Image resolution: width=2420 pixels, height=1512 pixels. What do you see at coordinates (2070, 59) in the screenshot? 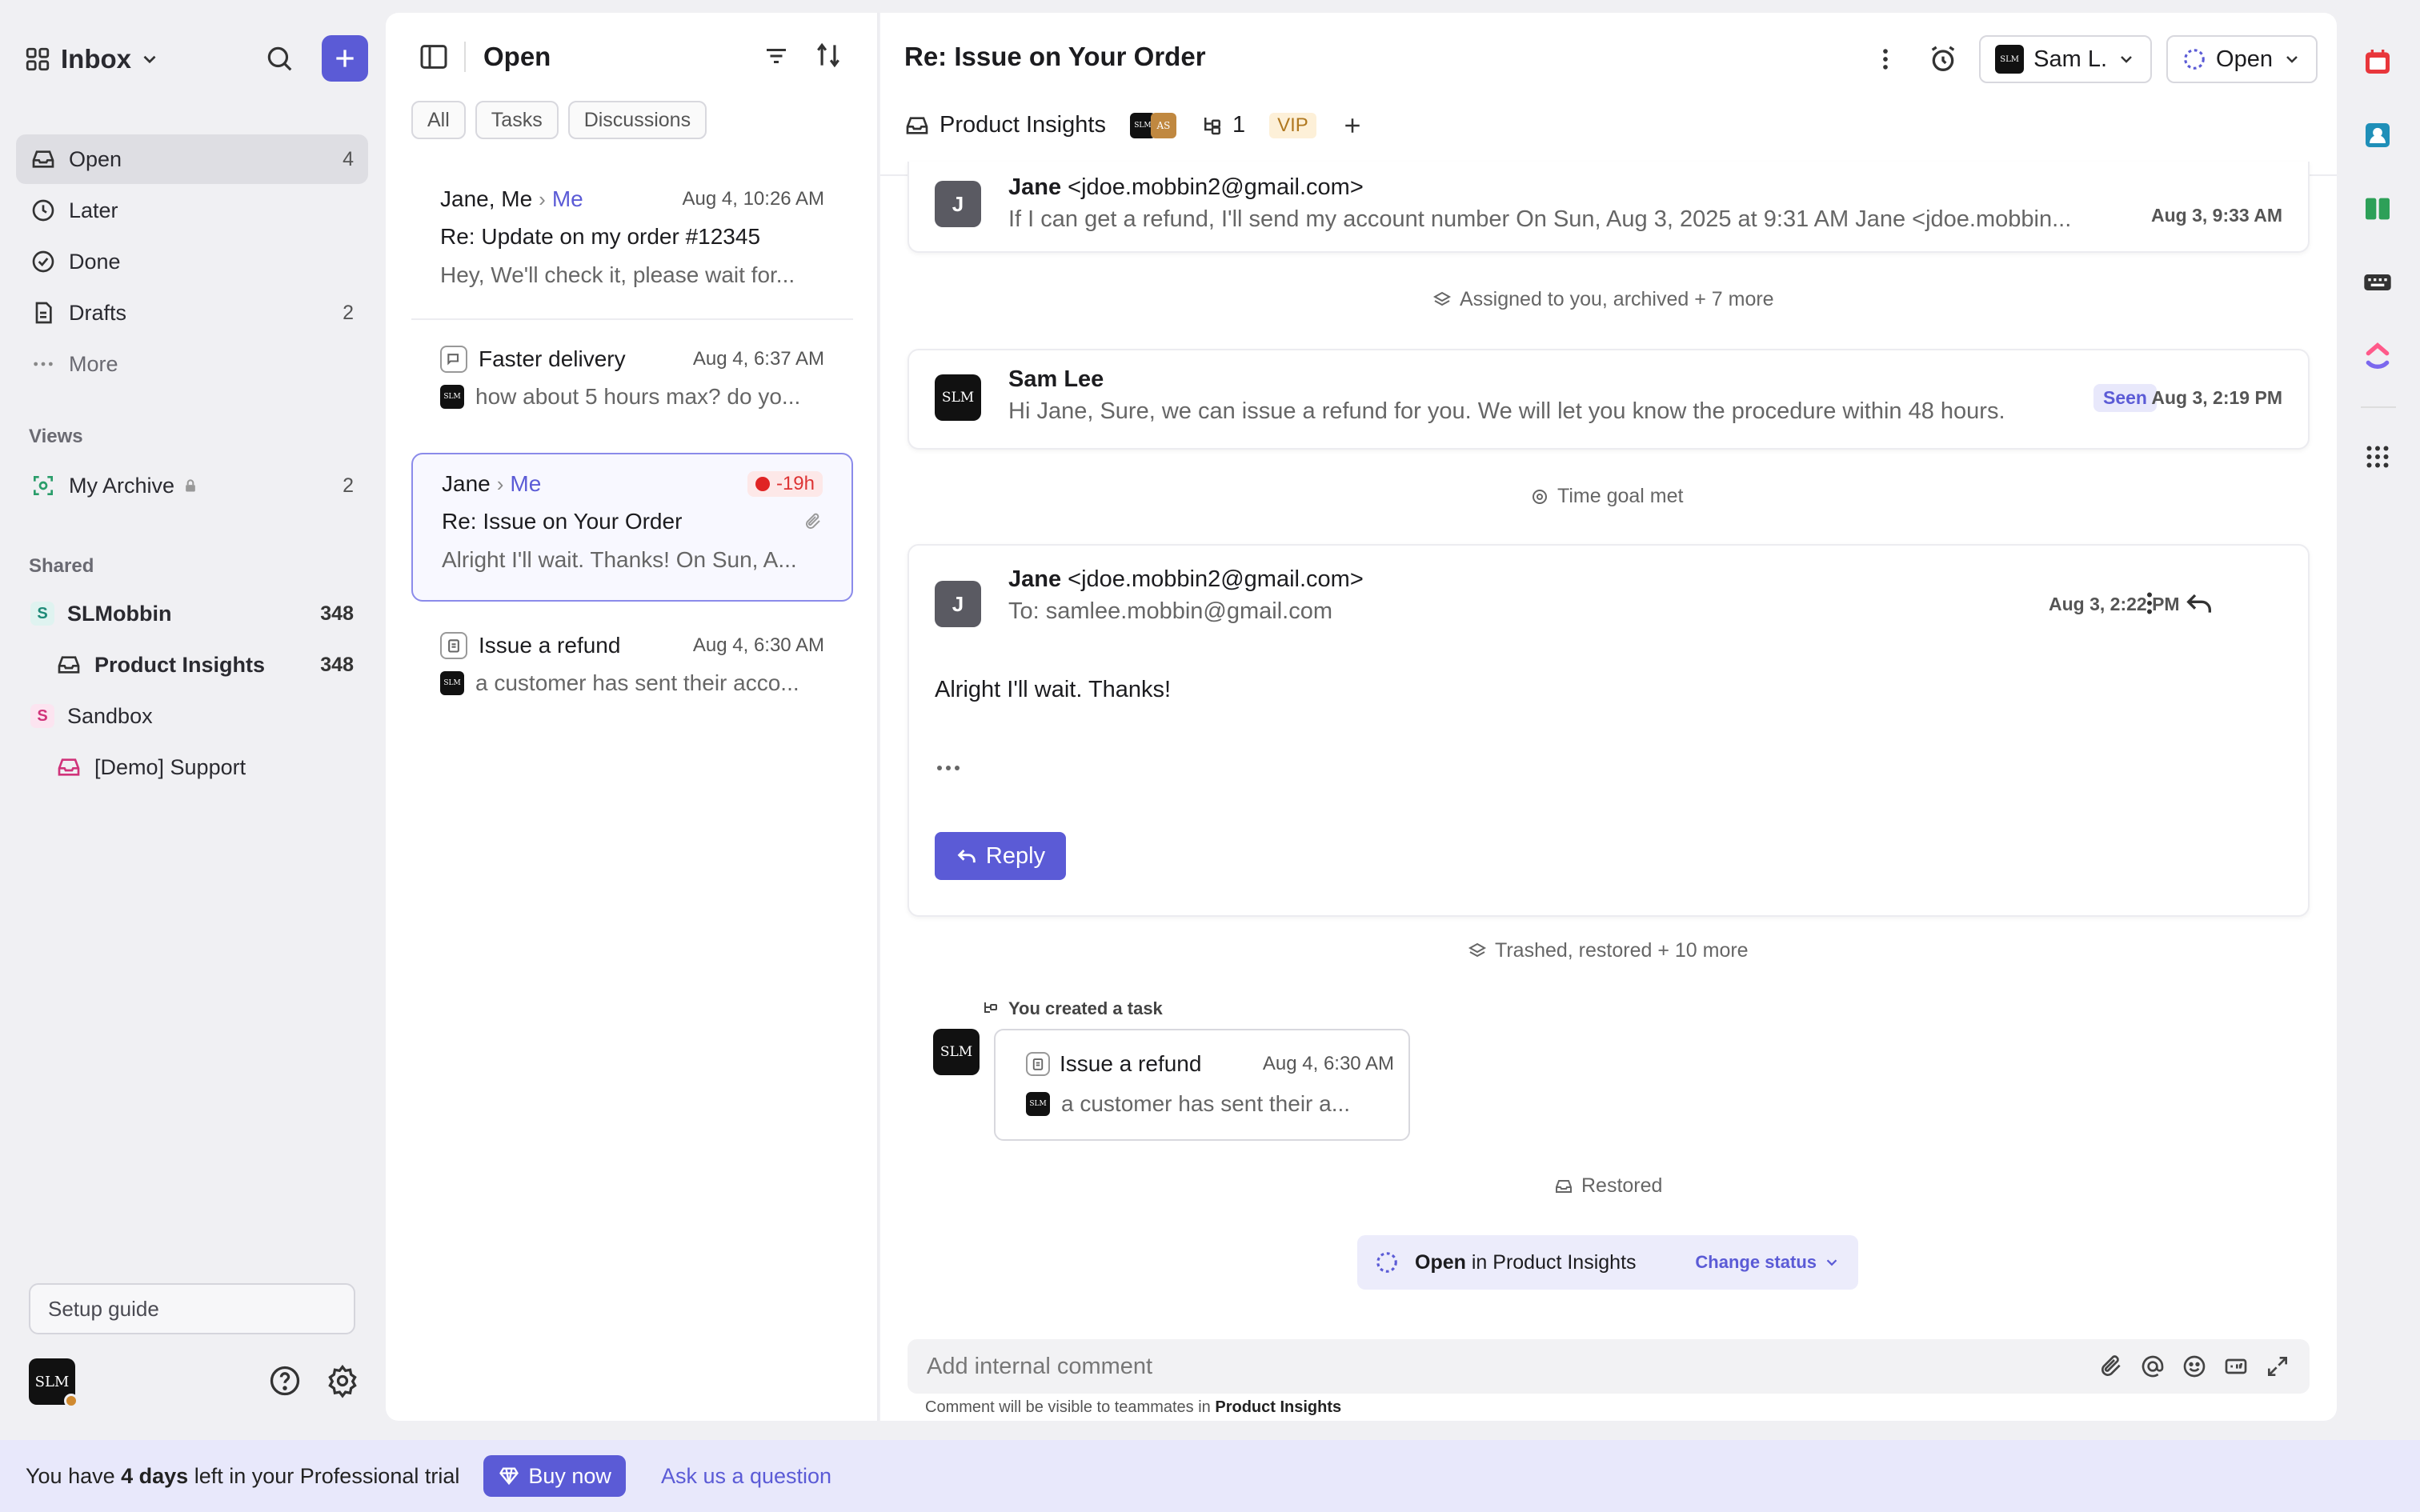
I see `assignee-name: Sam L.` at bounding box center [2070, 59].